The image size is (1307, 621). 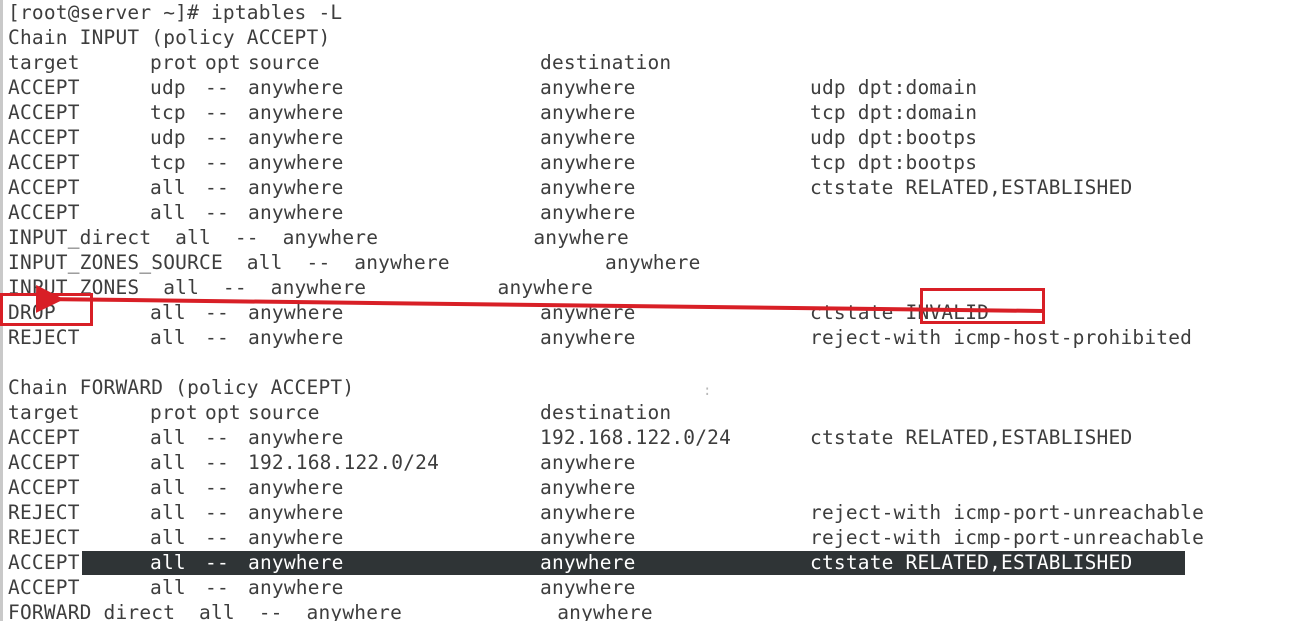 What do you see at coordinates (318, 237) in the screenshot?
I see `rule-row-text: INPUT_direct all -- anywhere anywhere` at bounding box center [318, 237].